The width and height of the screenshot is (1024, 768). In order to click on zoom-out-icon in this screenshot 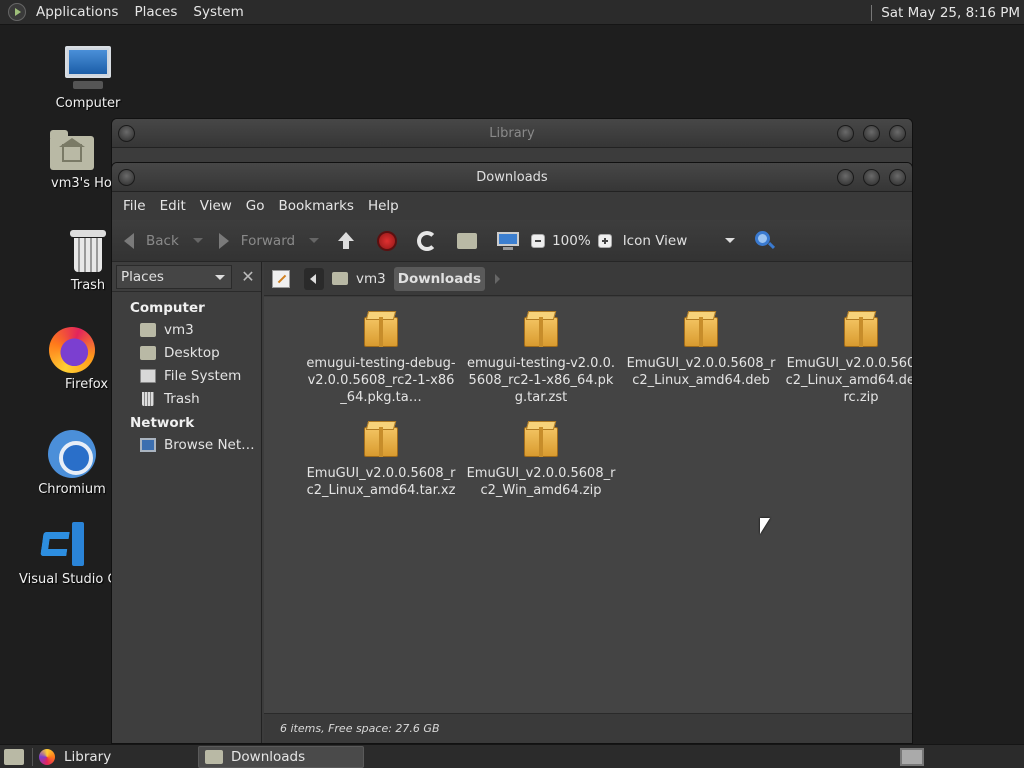, I will do `click(538, 240)`.